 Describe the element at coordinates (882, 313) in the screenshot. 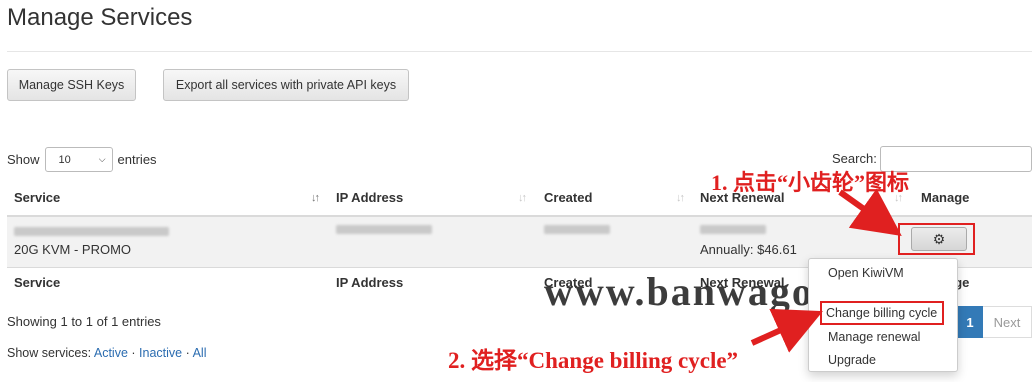

I see `billing-highlight-box` at that location.